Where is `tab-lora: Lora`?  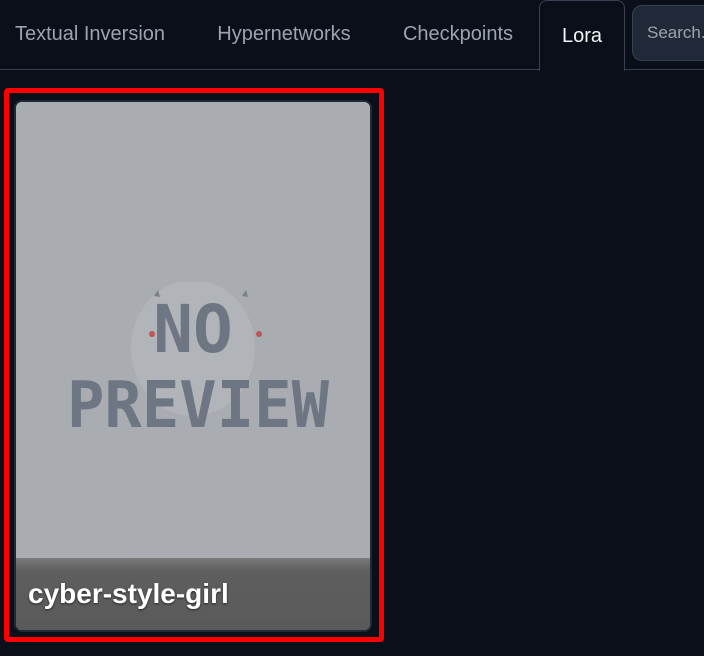 tab-lora: Lora is located at coordinates (582, 35).